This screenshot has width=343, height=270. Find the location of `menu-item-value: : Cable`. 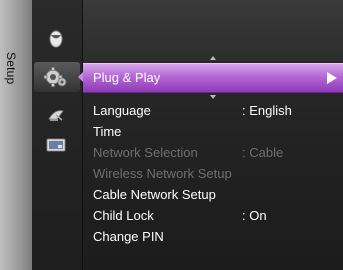

menu-item-value: : Cable is located at coordinates (263, 152).